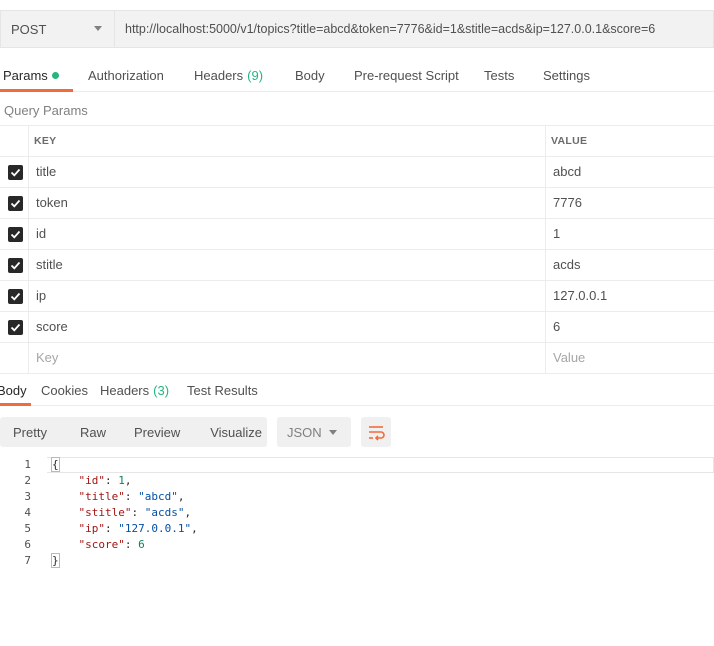 This screenshot has height=646, width=714. I want to click on tab-count: (3), so click(161, 390).